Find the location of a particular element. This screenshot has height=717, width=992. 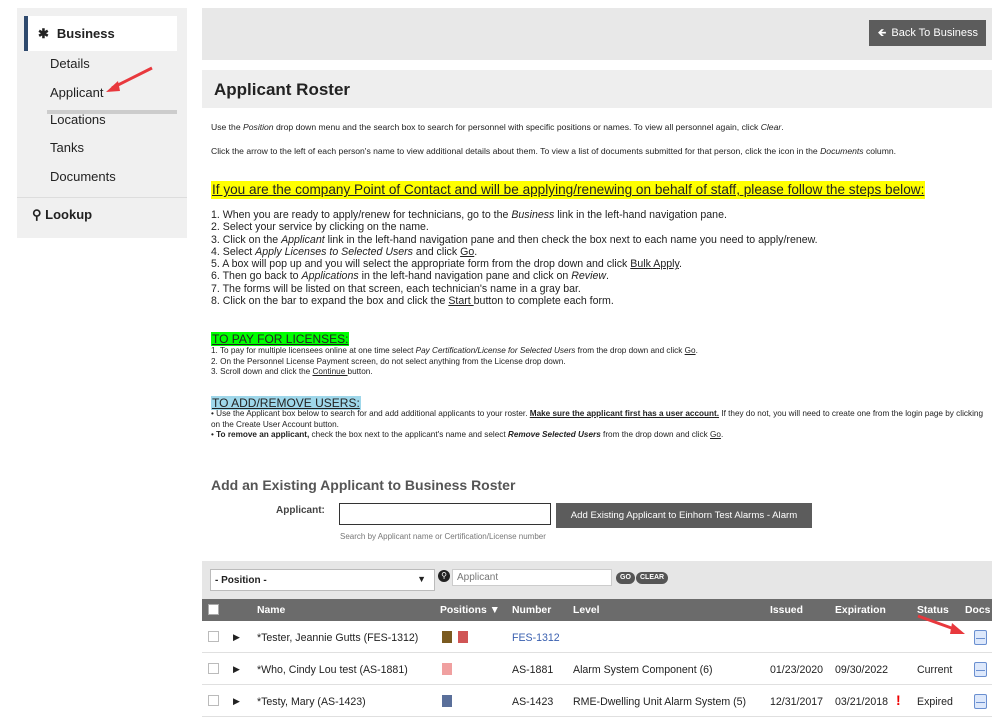

col-level: Level is located at coordinates (586, 610).